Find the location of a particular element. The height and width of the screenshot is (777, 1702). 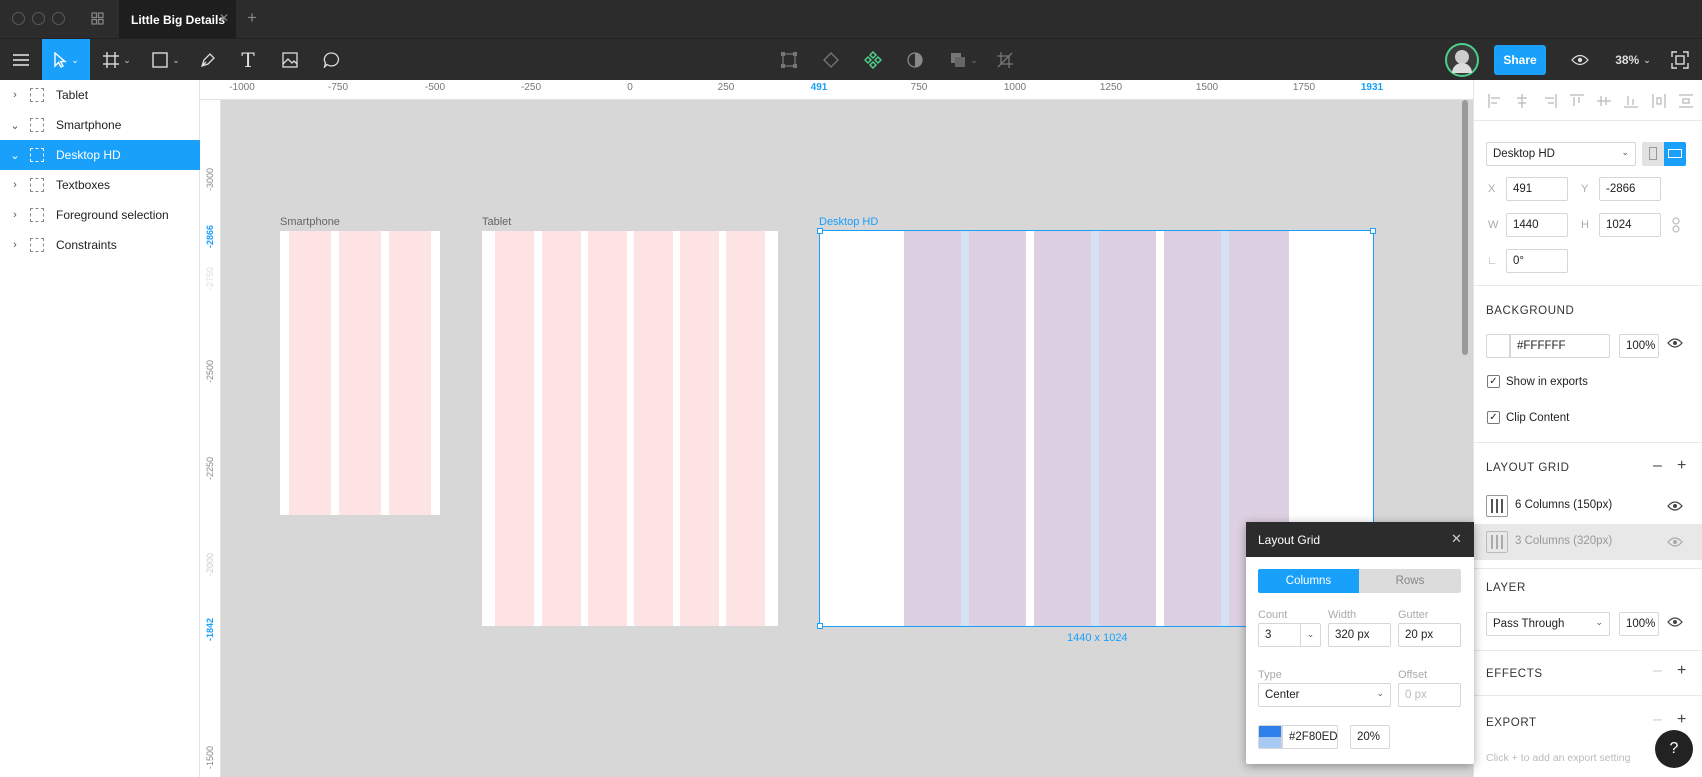

new-tab-button: + is located at coordinates (252, 18).